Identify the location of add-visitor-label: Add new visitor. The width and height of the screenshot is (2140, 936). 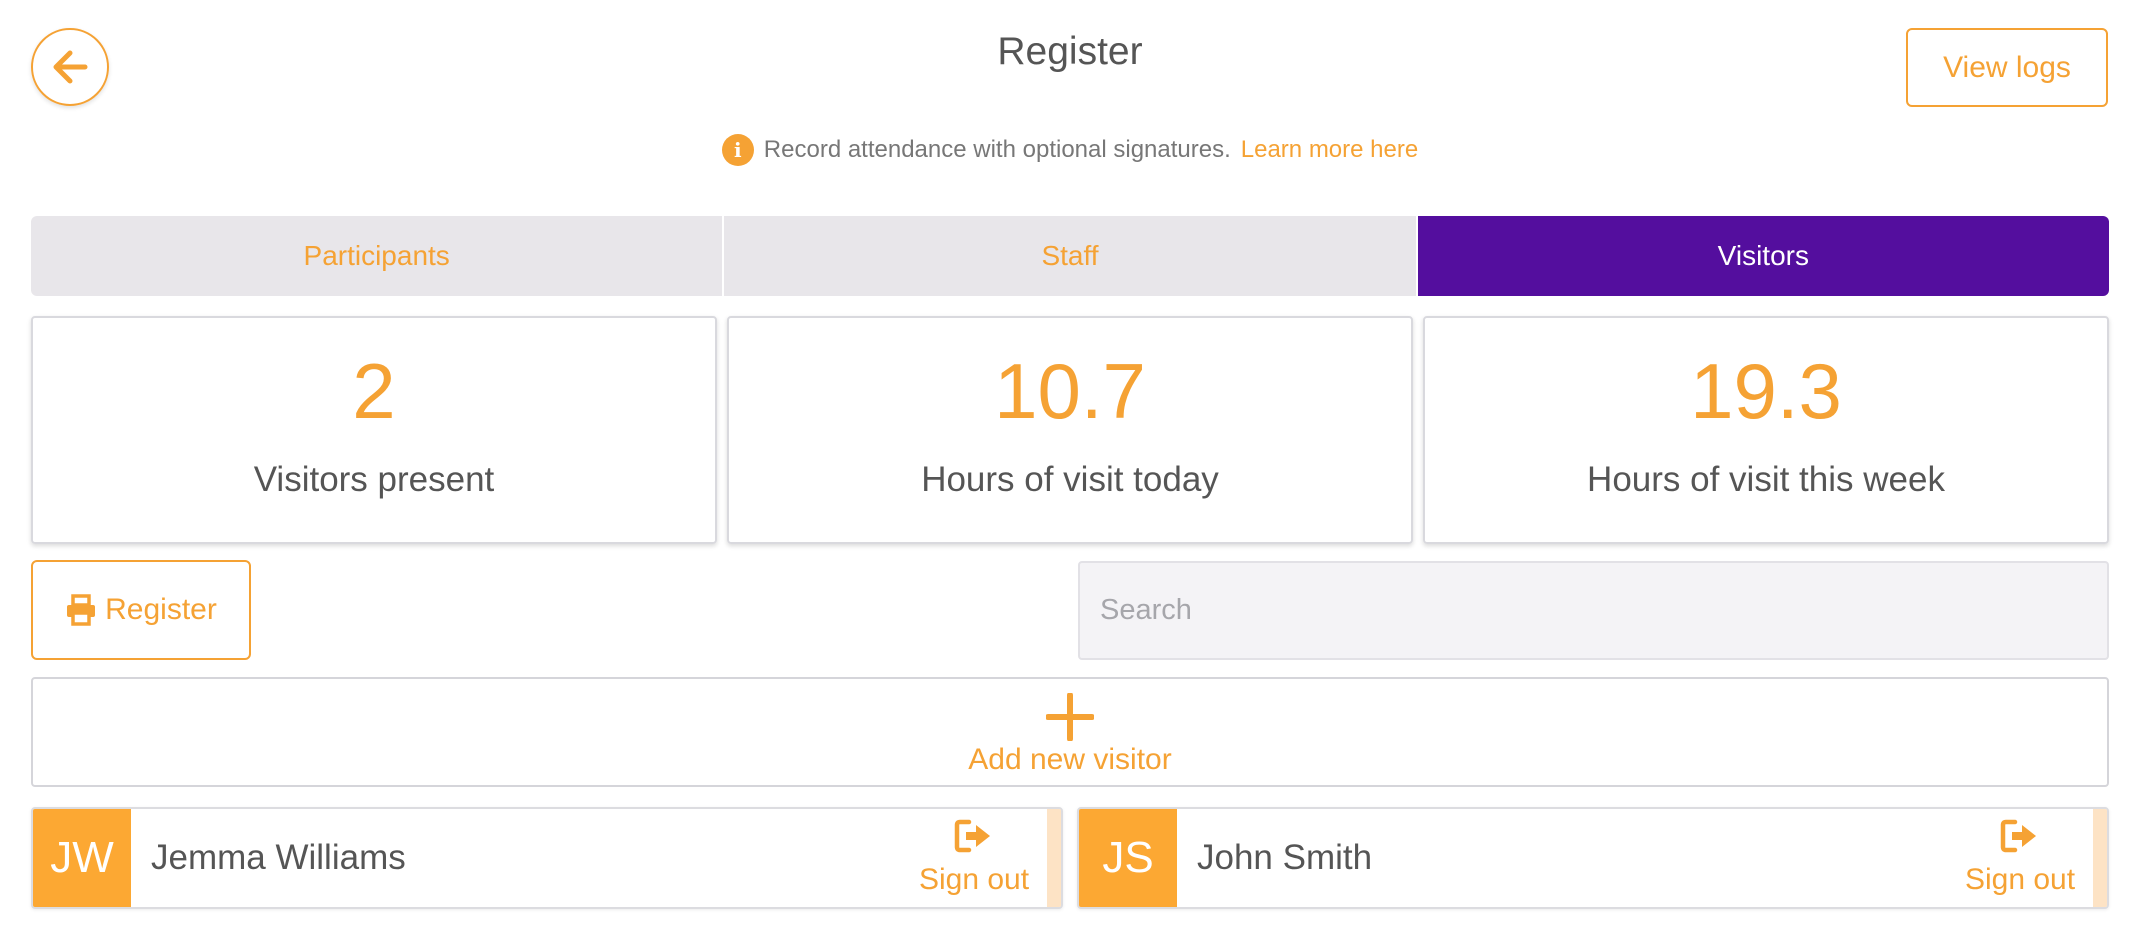
(1070, 759).